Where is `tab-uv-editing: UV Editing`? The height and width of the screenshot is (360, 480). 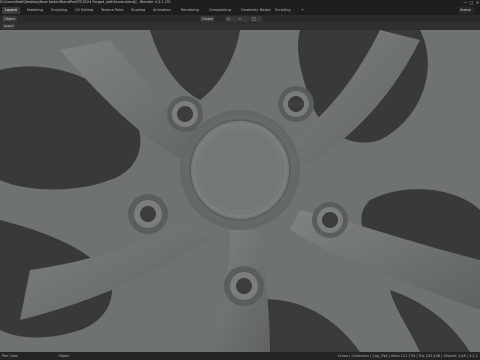 tab-uv-editing: UV Editing is located at coordinates (84, 10).